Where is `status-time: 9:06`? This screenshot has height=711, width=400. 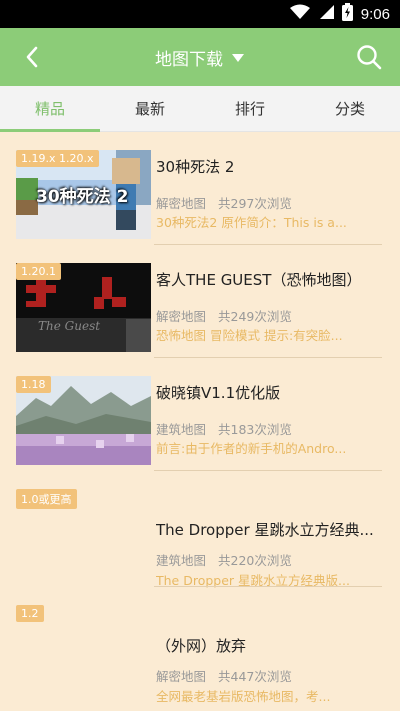 status-time: 9:06 is located at coordinates (375, 14).